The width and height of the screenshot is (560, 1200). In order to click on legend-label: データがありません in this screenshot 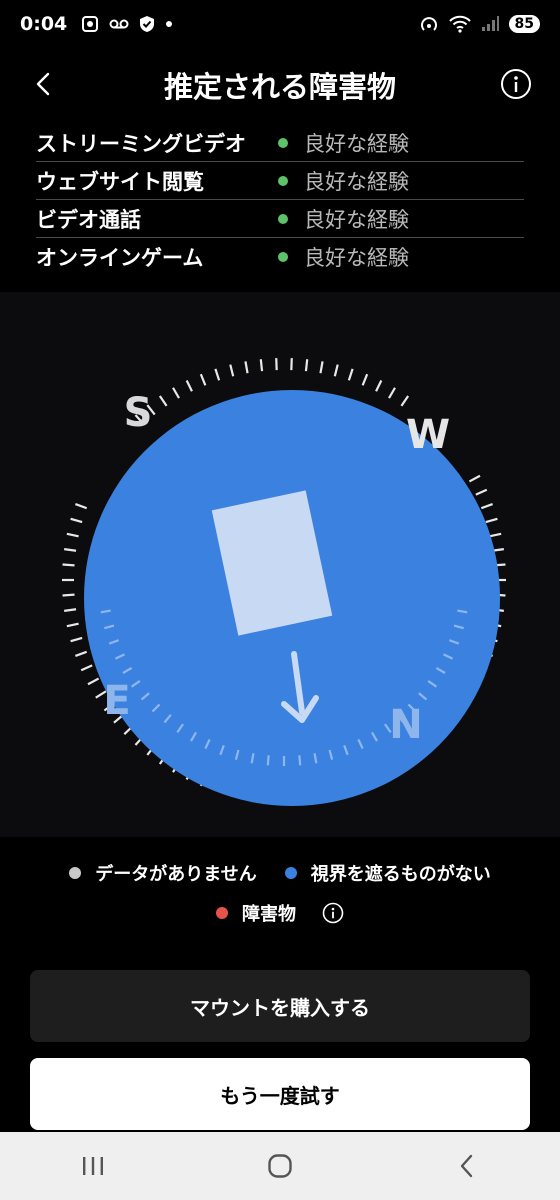, I will do `click(176, 874)`.